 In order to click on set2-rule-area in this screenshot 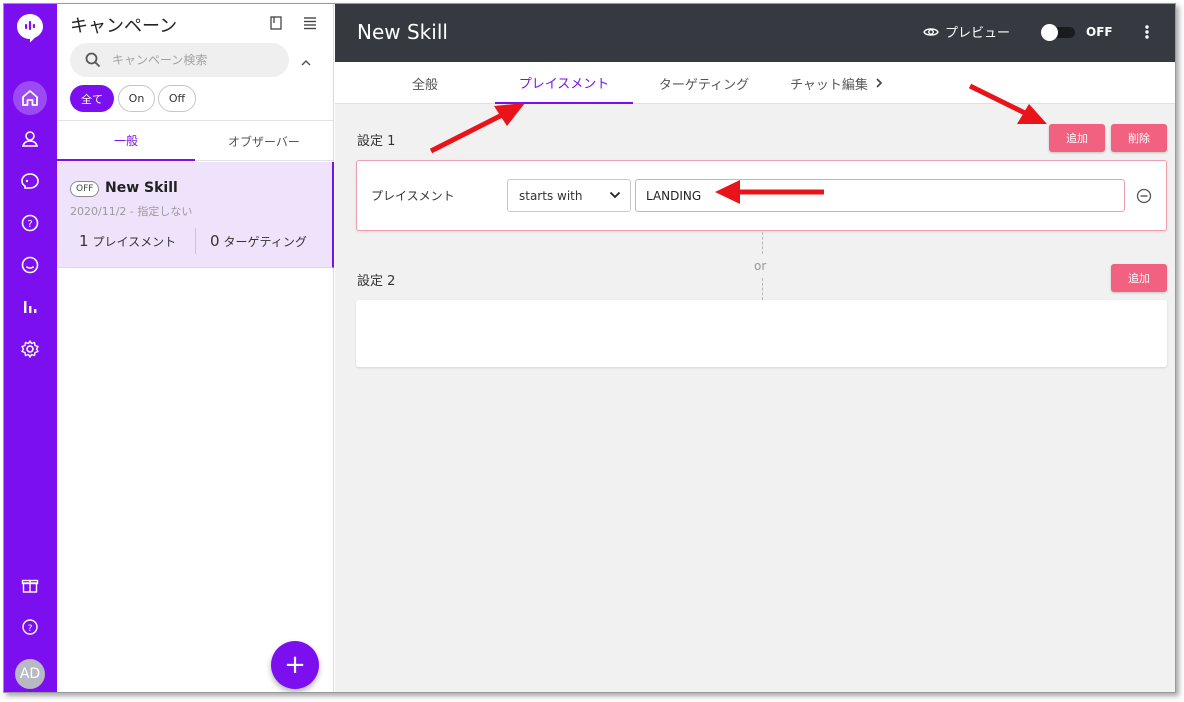, I will do `click(761, 333)`.